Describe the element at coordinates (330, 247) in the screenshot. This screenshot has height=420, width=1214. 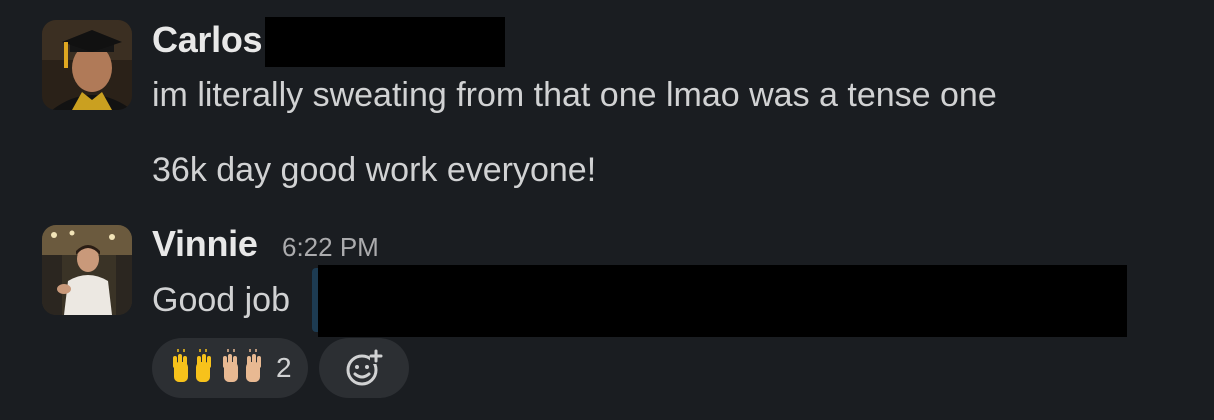
I see `message-timestamp: 6:22 PM` at that location.